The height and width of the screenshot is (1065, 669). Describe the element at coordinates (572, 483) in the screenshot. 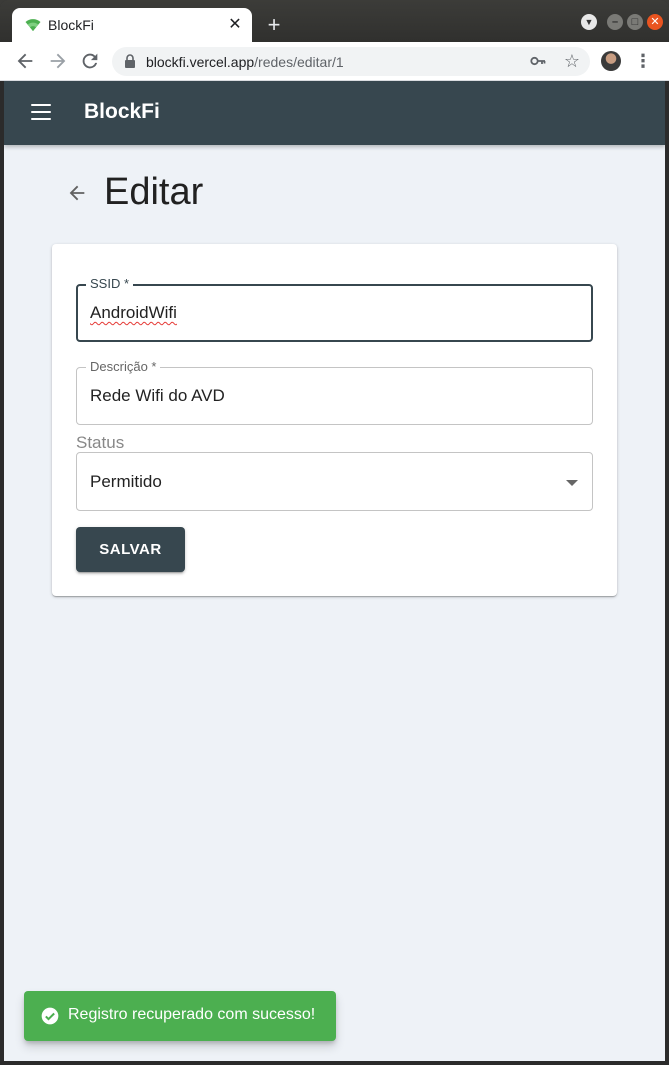

I see `dropdown-caret-icon` at that location.